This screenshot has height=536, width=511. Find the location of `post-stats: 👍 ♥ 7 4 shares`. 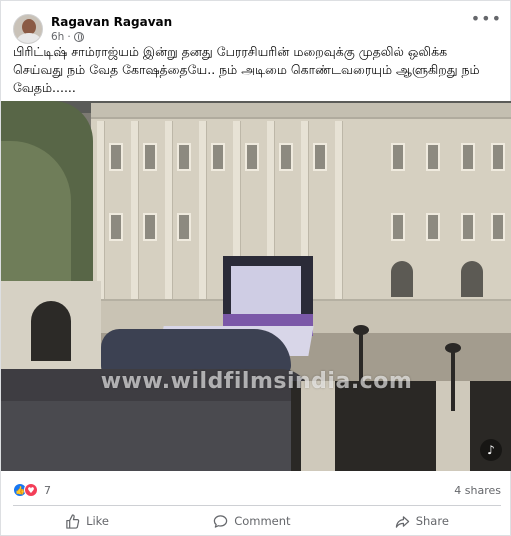

post-stats: 👍 ♥ 7 4 shares is located at coordinates (257, 490).